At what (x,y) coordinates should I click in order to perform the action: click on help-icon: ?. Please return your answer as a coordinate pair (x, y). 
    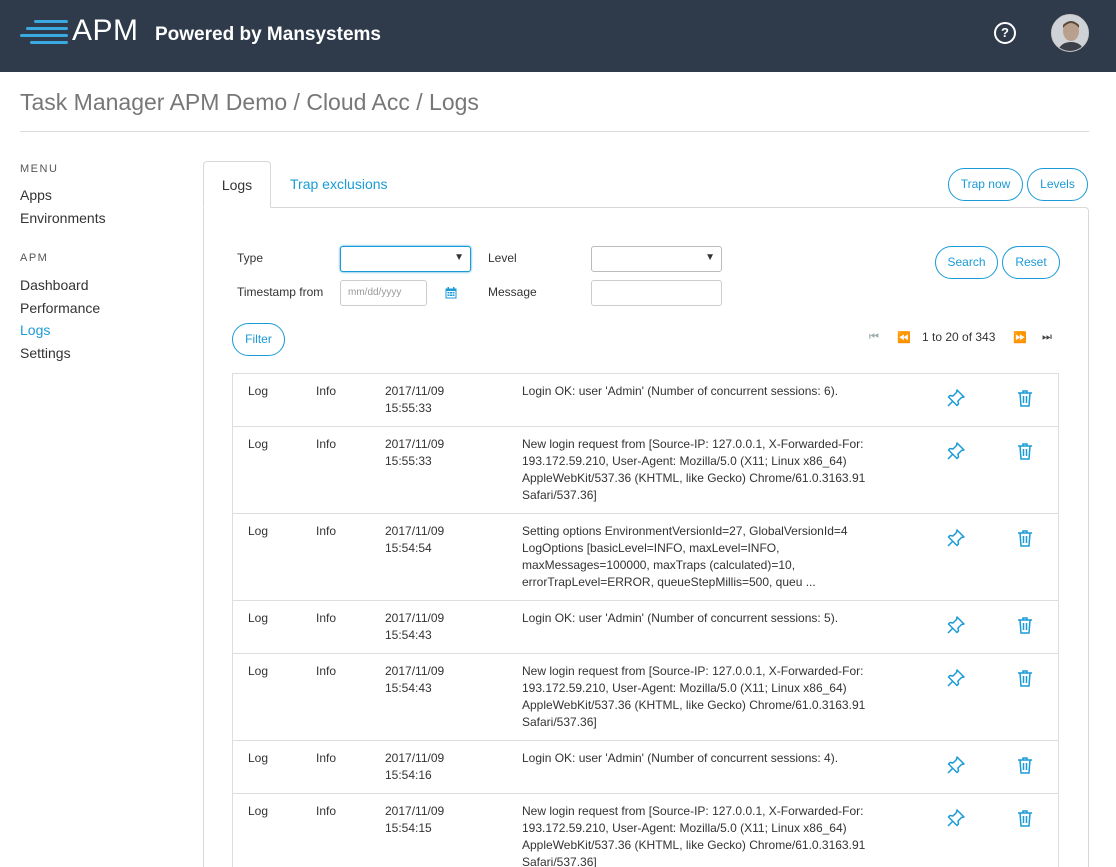
    Looking at the image, I should click on (1005, 33).